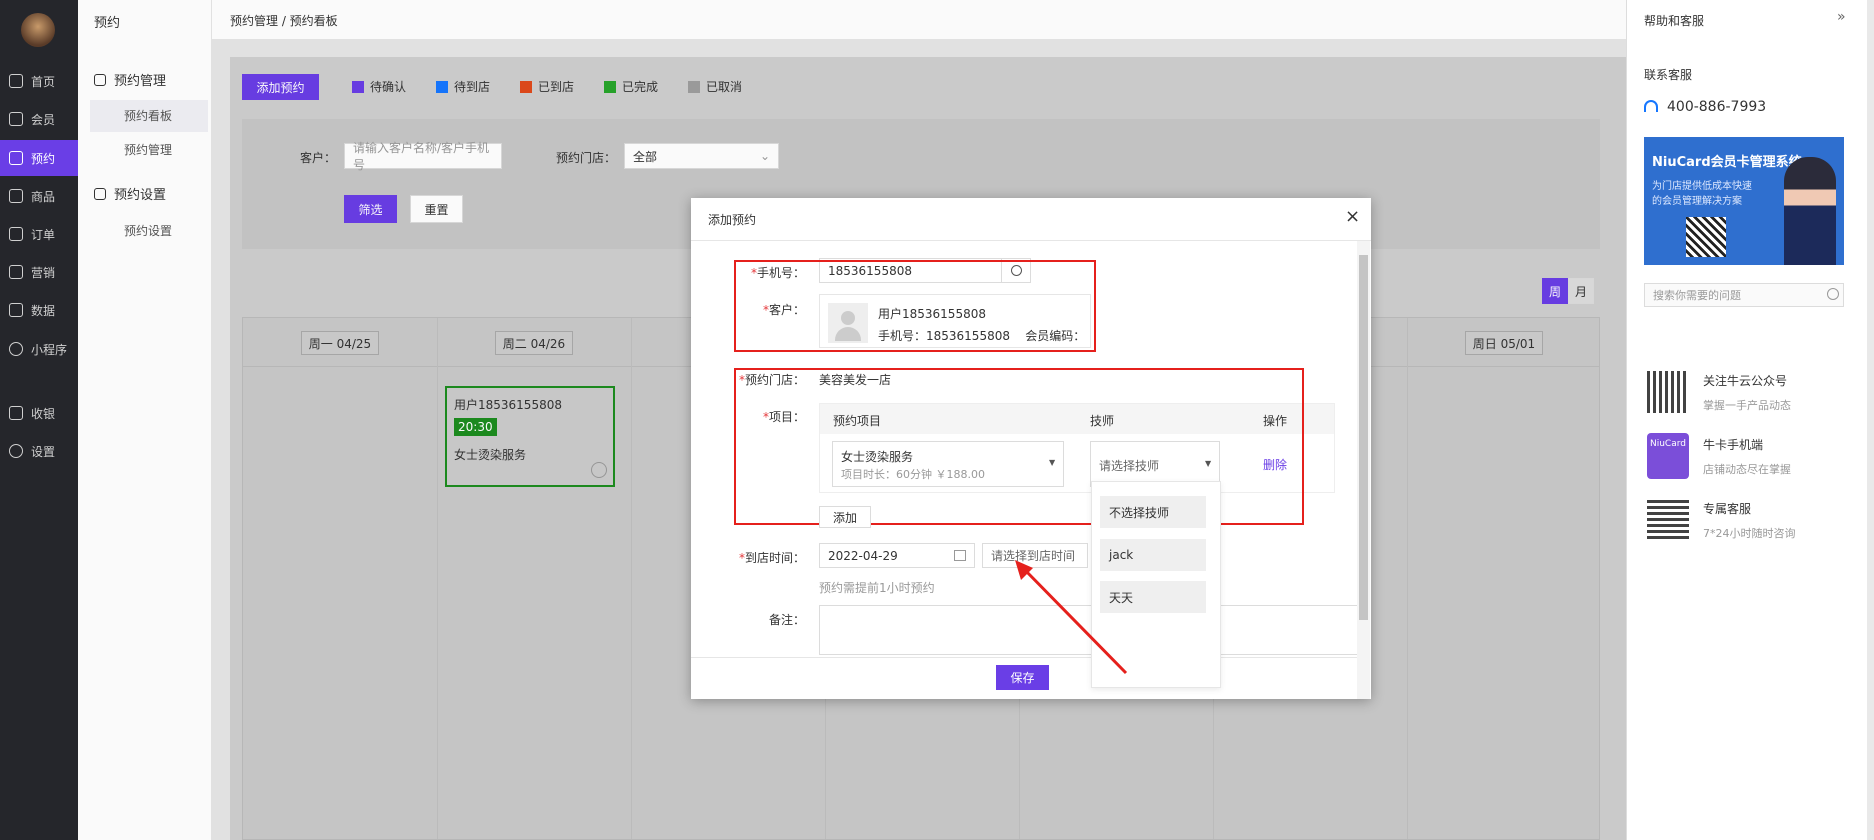  What do you see at coordinates (436, 209) in the screenshot?
I see `reset-button: 重置` at bounding box center [436, 209].